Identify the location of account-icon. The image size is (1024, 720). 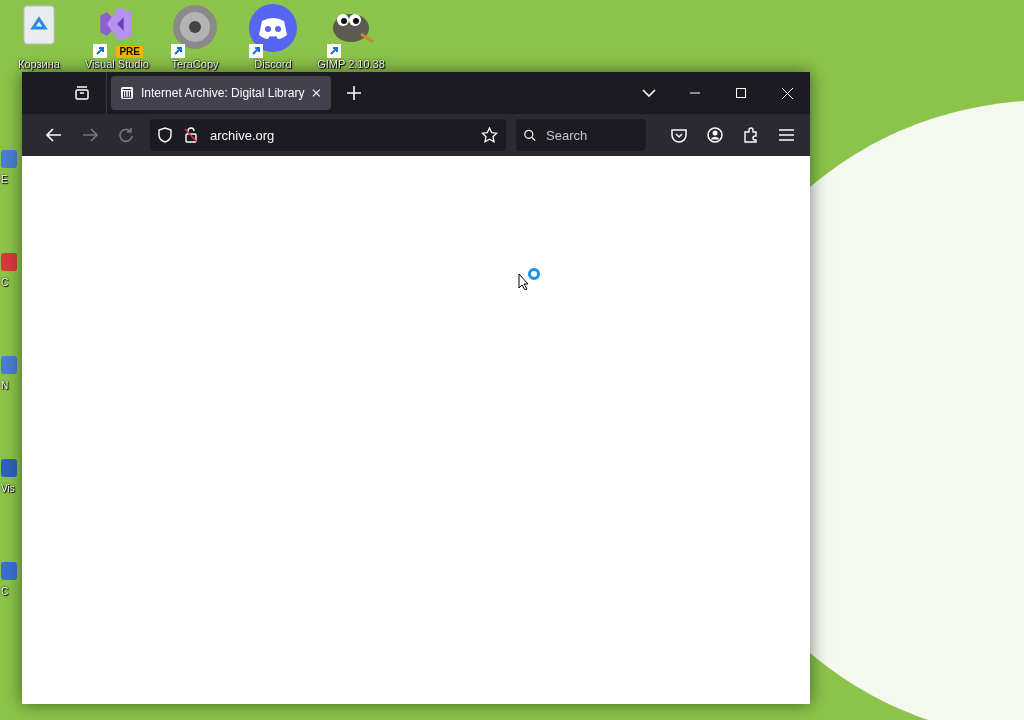
(715, 135).